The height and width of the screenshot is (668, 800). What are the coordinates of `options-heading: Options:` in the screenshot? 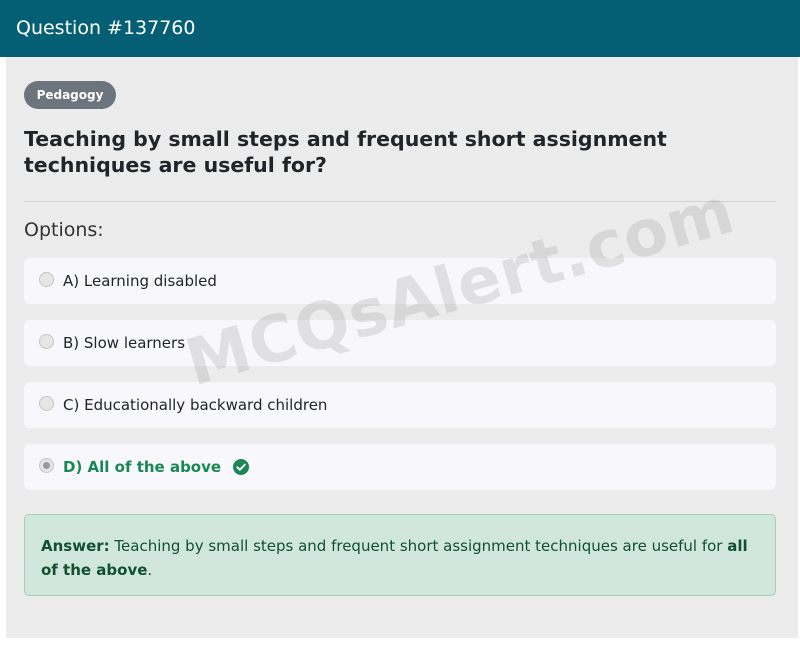 It's located at (64, 230).